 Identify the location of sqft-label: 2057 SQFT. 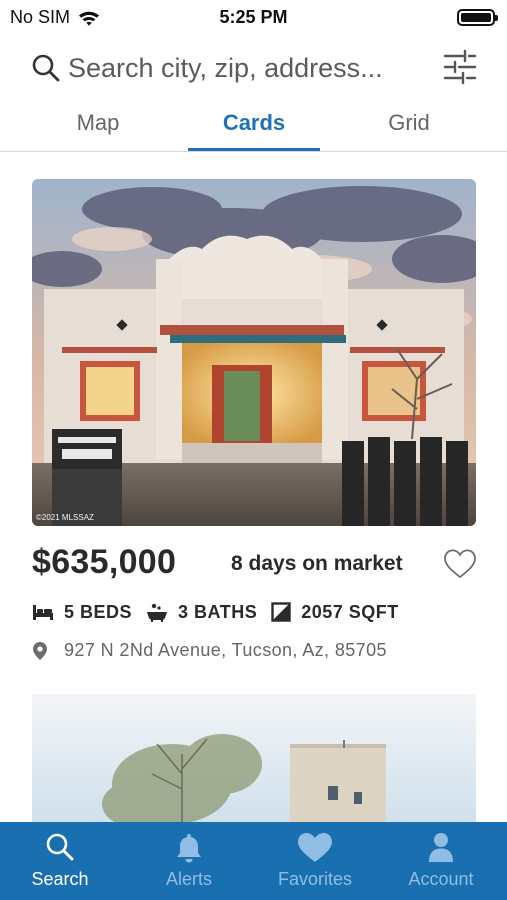
(350, 611).